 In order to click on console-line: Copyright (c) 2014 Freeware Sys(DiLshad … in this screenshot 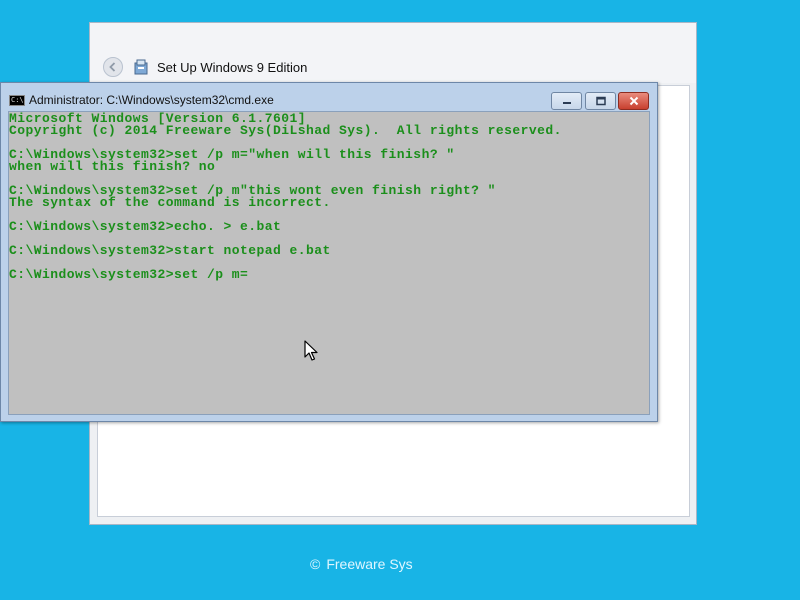, I will do `click(285, 130)`.